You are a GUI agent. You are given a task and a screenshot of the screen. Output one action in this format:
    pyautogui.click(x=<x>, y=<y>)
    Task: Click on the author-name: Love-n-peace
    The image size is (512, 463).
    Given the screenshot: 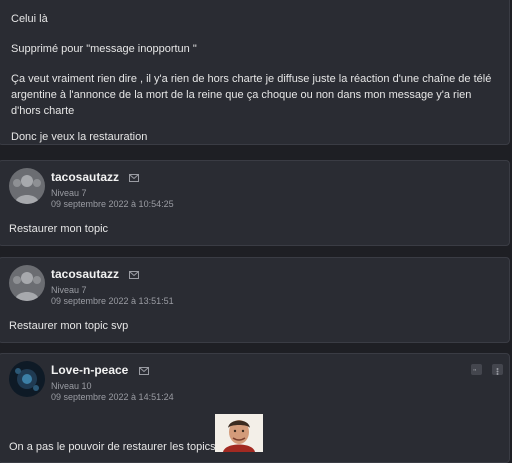 What is the action you would take?
    pyautogui.click(x=89, y=370)
    